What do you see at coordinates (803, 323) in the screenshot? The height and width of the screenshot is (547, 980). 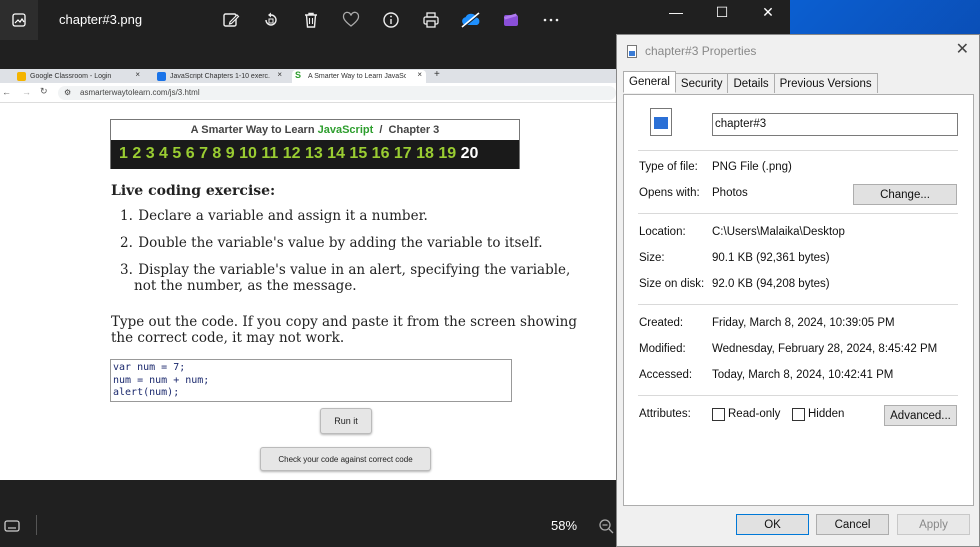 I see `created-value: Friday, March 8, 2024, 10:39:05 PM` at bounding box center [803, 323].